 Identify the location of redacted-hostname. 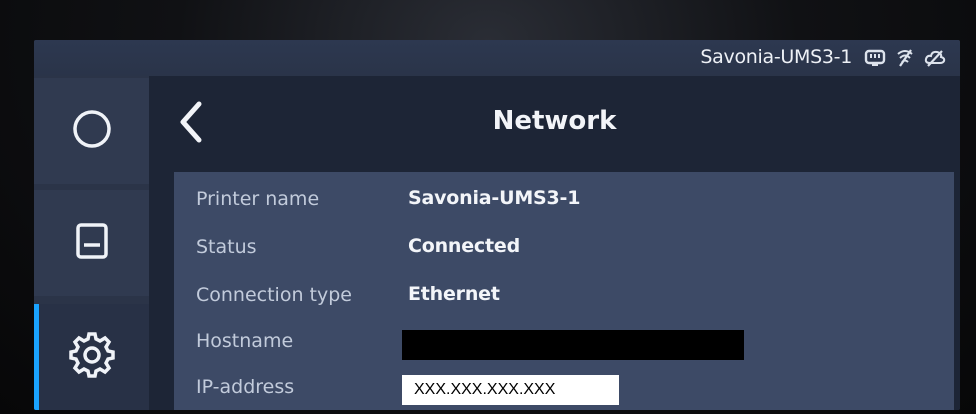
(573, 345).